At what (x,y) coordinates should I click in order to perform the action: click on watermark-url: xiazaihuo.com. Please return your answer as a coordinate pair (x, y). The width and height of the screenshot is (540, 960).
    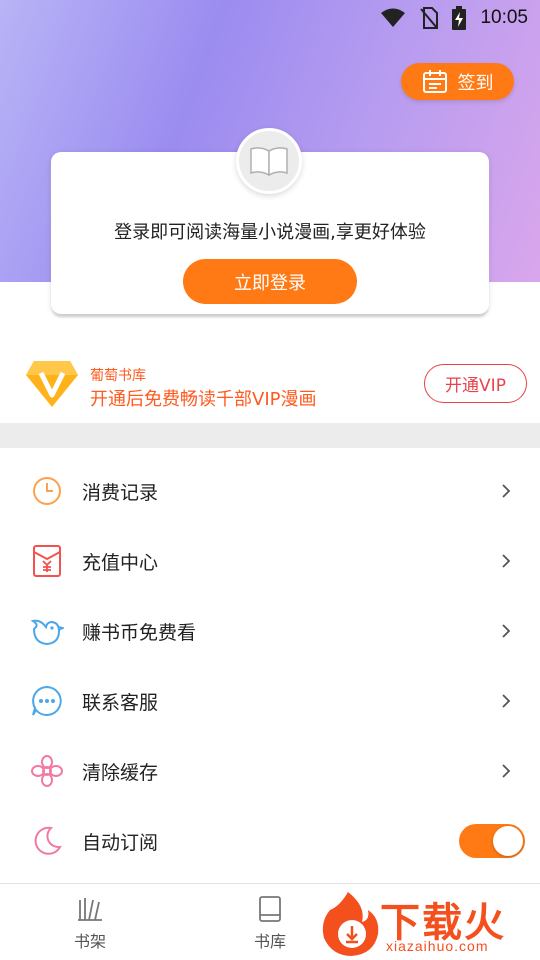
    Looking at the image, I should click on (437, 946).